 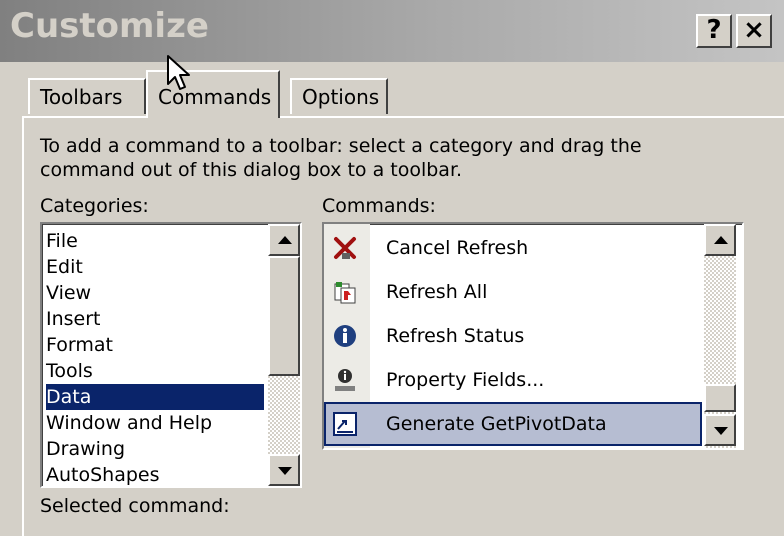 What do you see at coordinates (345, 248) in the screenshot?
I see `cancel-refresh-icon` at bounding box center [345, 248].